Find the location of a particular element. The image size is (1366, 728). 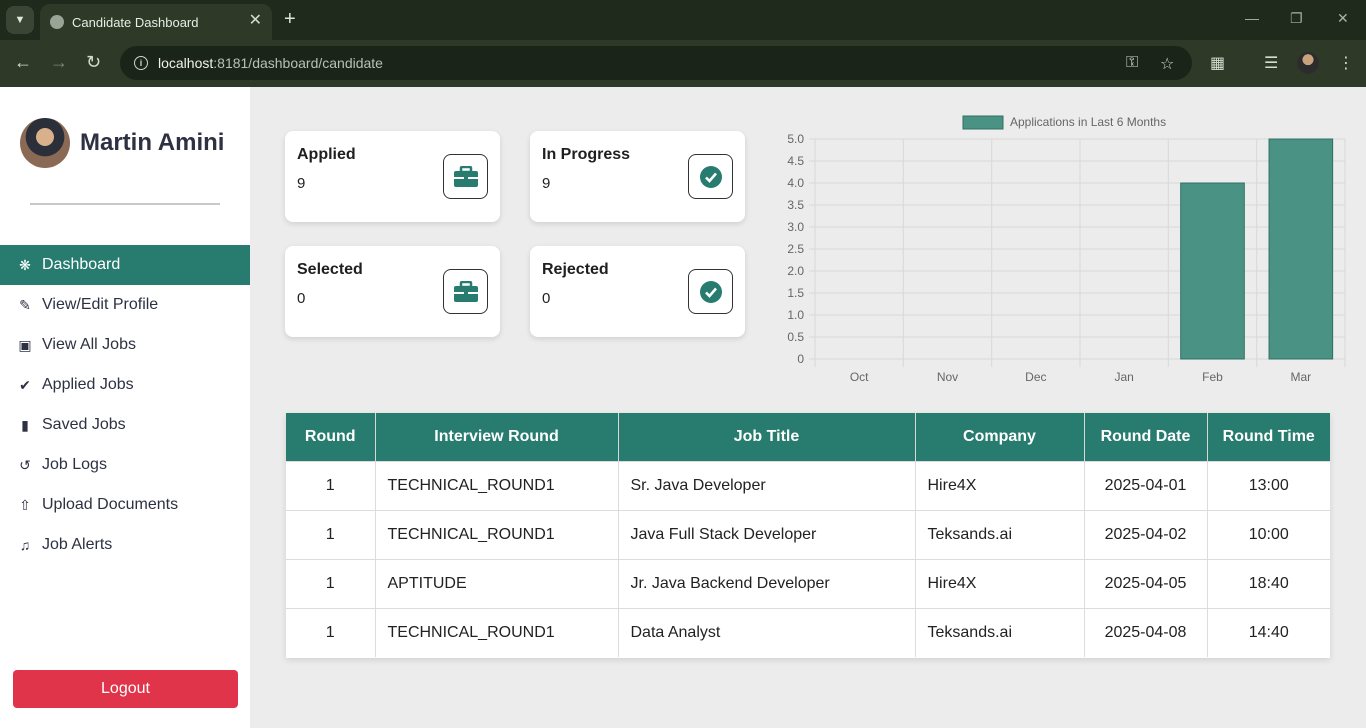

menu-dots-icon: ⋮ is located at coordinates (1346, 63).